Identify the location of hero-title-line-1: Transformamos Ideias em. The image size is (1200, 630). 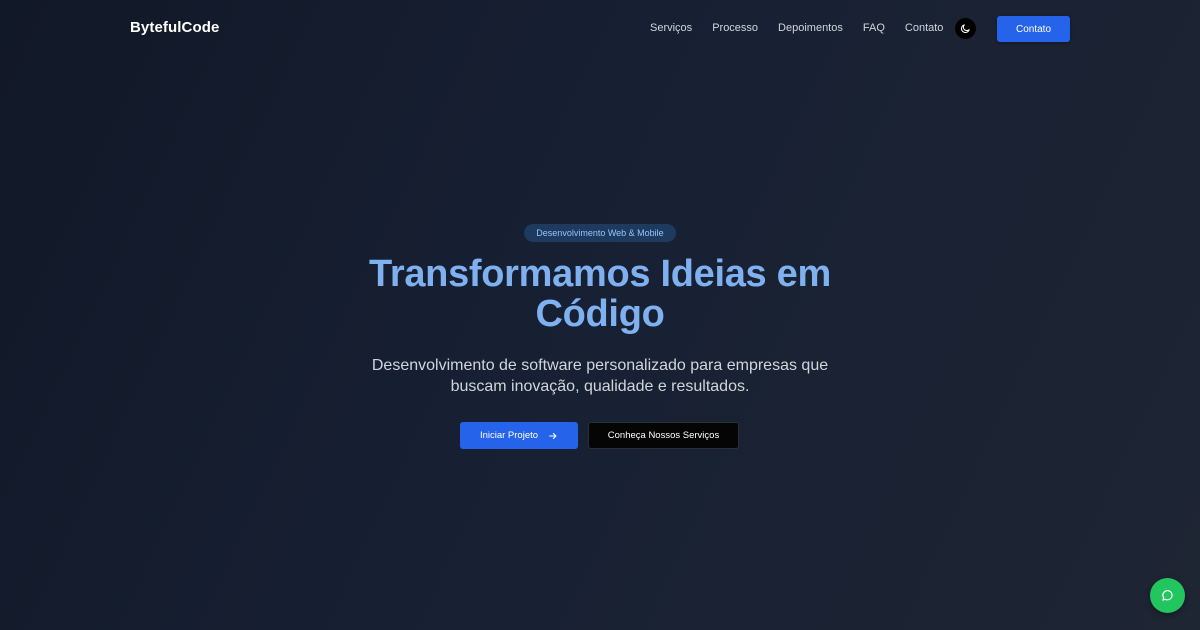
(600, 274).